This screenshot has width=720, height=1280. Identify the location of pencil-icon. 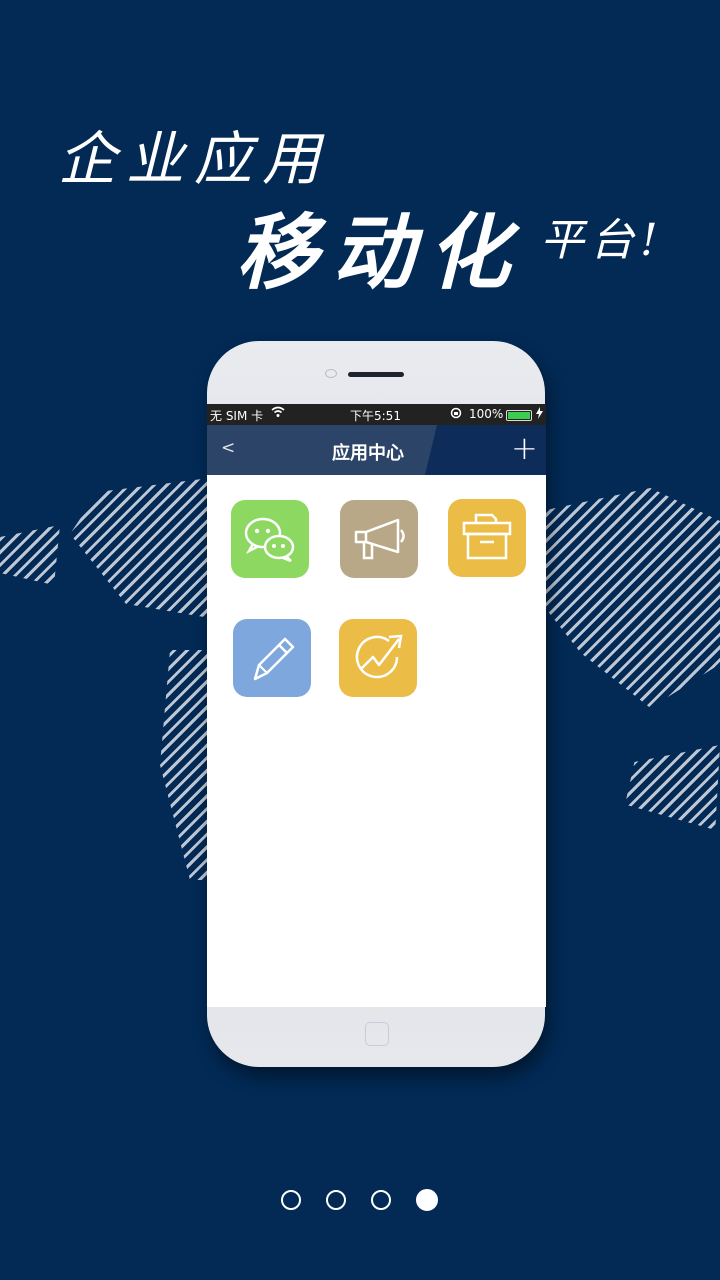
(274, 659).